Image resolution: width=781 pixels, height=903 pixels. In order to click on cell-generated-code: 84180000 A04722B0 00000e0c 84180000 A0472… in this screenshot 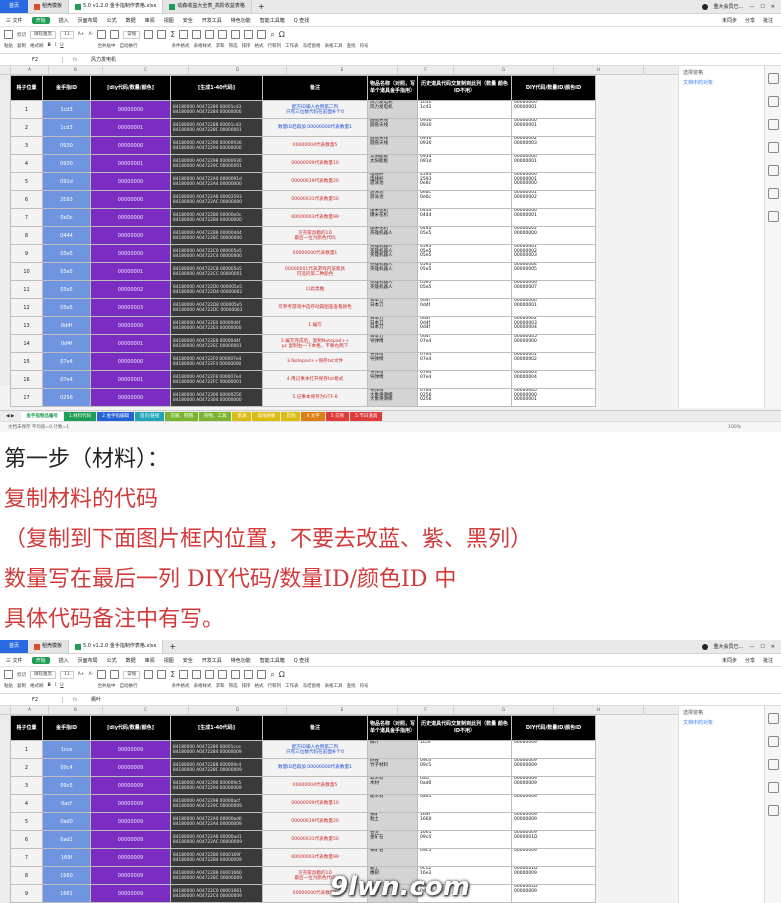, I will do `click(216, 217)`.